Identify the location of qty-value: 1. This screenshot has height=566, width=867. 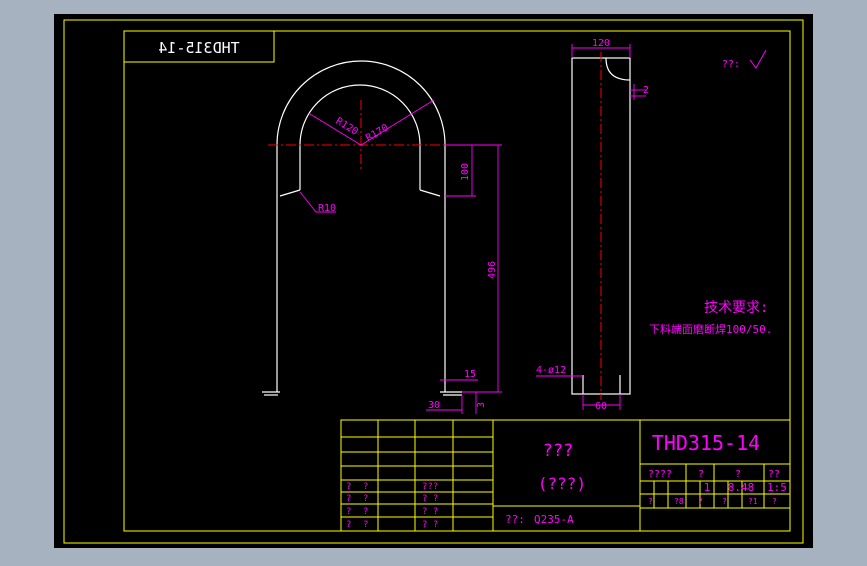
(707, 487).